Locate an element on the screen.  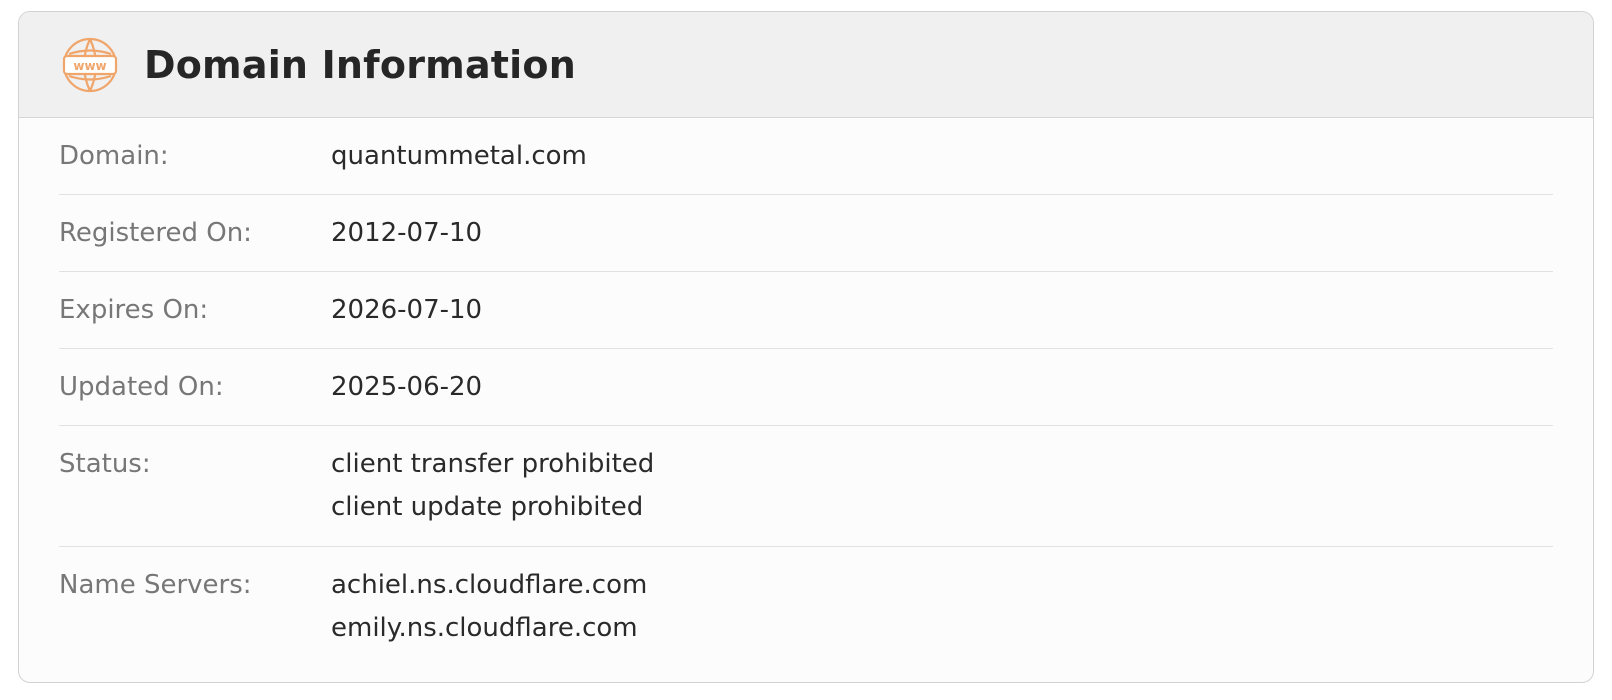
panel-header: www Domain Information is located at coordinates (806, 65).